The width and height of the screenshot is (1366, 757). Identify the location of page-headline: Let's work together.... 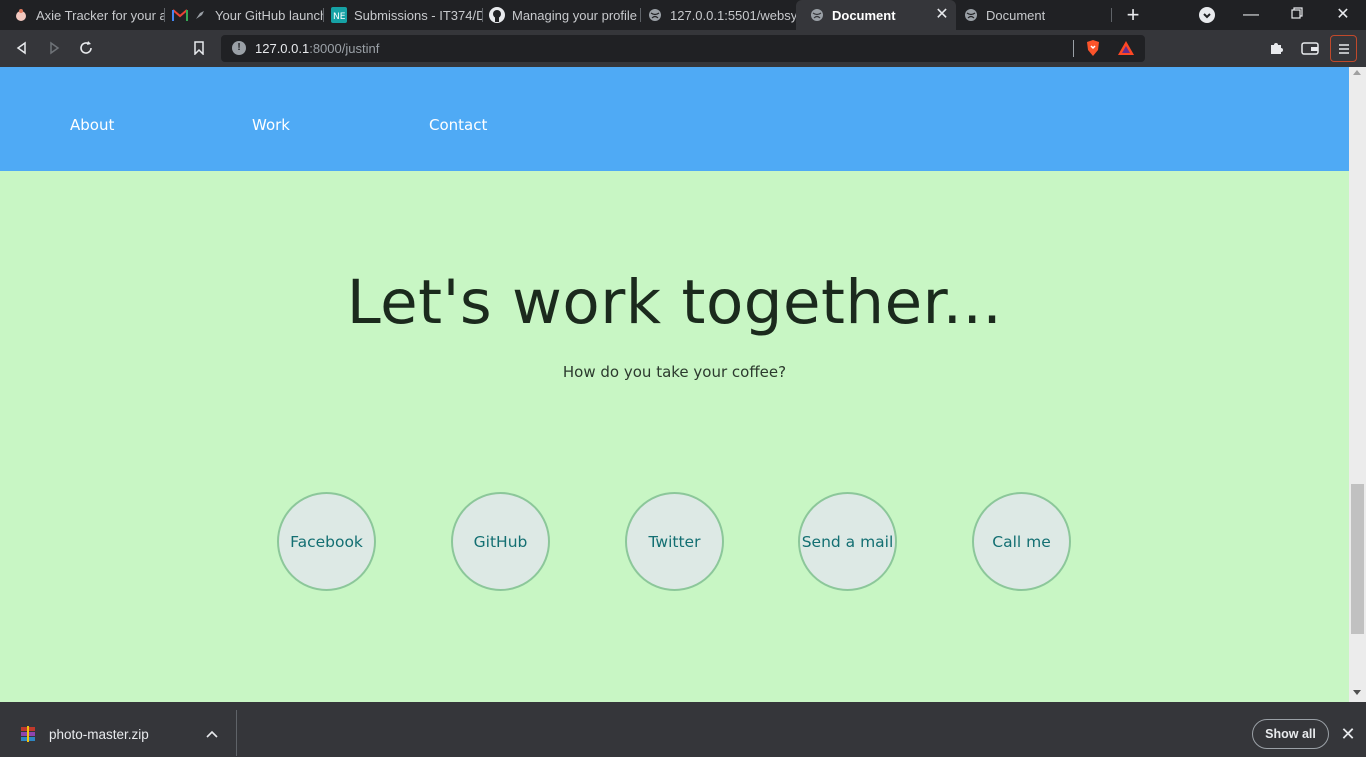
(674, 302).